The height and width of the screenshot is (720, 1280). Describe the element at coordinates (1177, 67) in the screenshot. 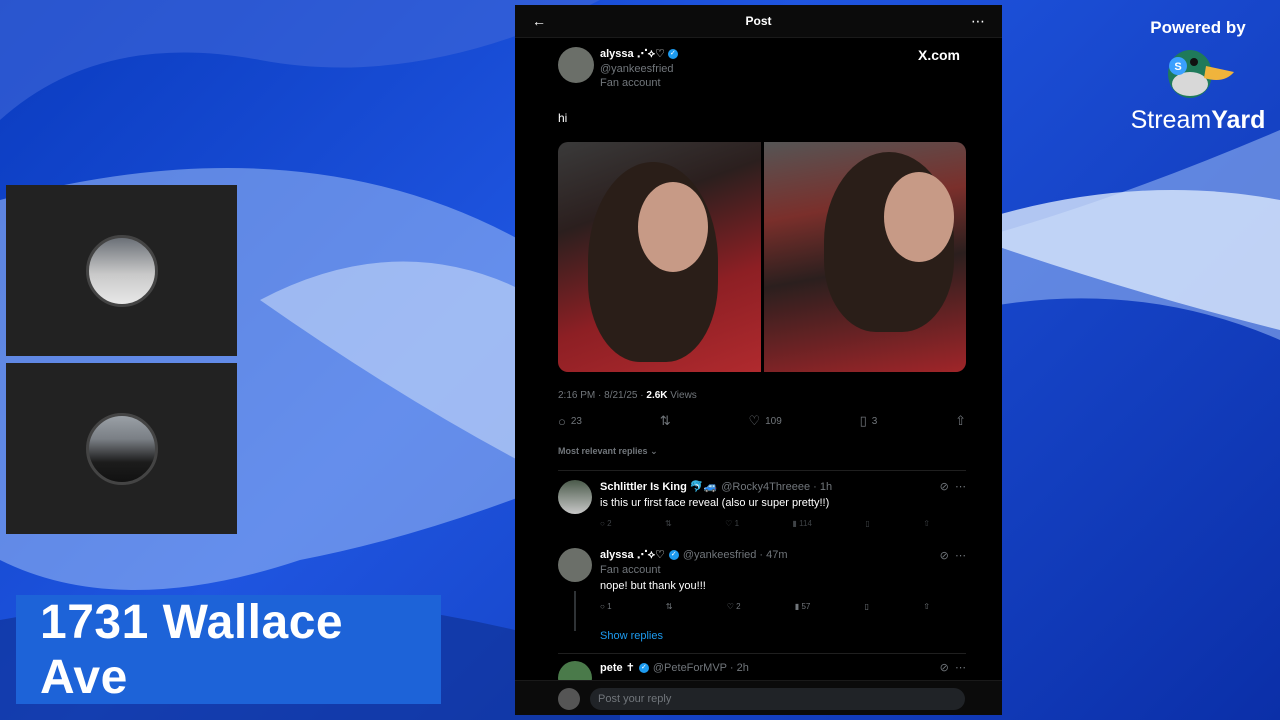

I see `svg-text: S` at that location.